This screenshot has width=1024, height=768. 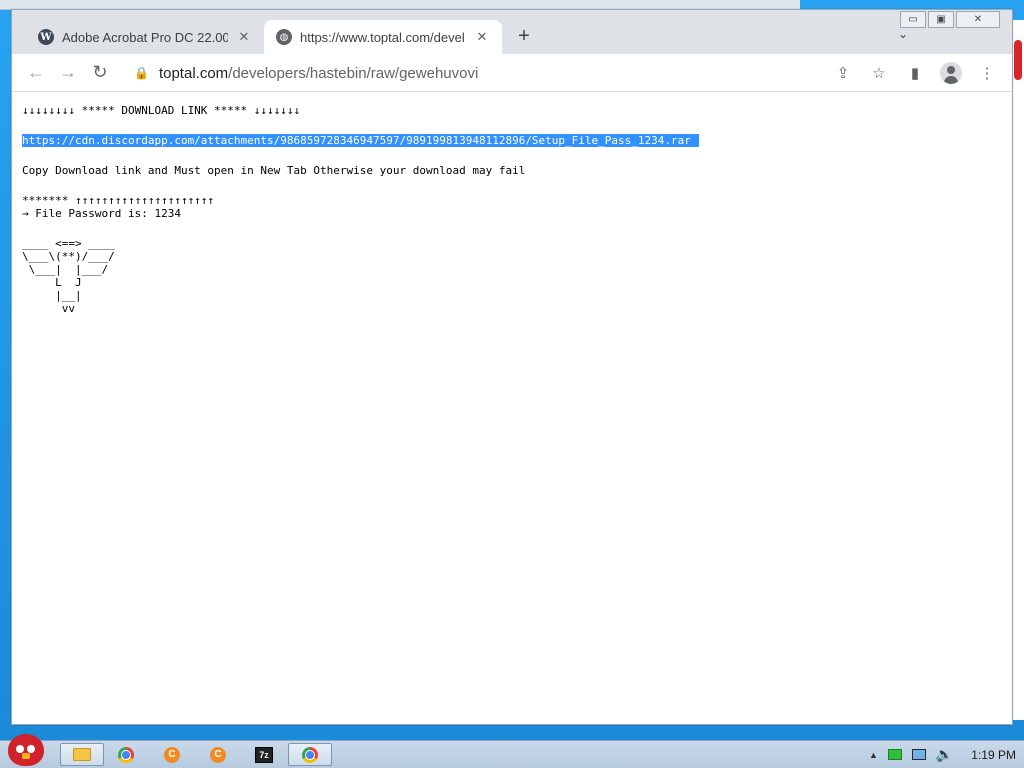 I want to click on avatar-icon, so click(x=951, y=73).